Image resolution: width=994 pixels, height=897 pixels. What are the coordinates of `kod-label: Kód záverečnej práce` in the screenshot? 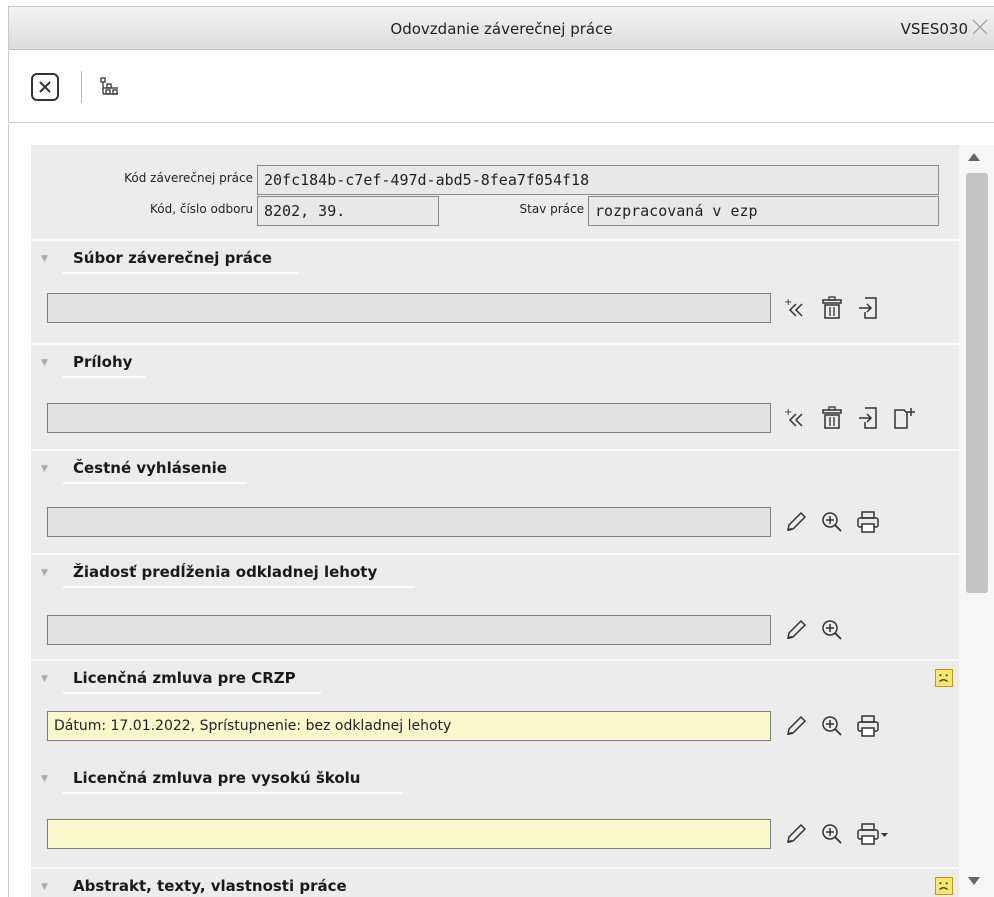 It's located at (188, 178).